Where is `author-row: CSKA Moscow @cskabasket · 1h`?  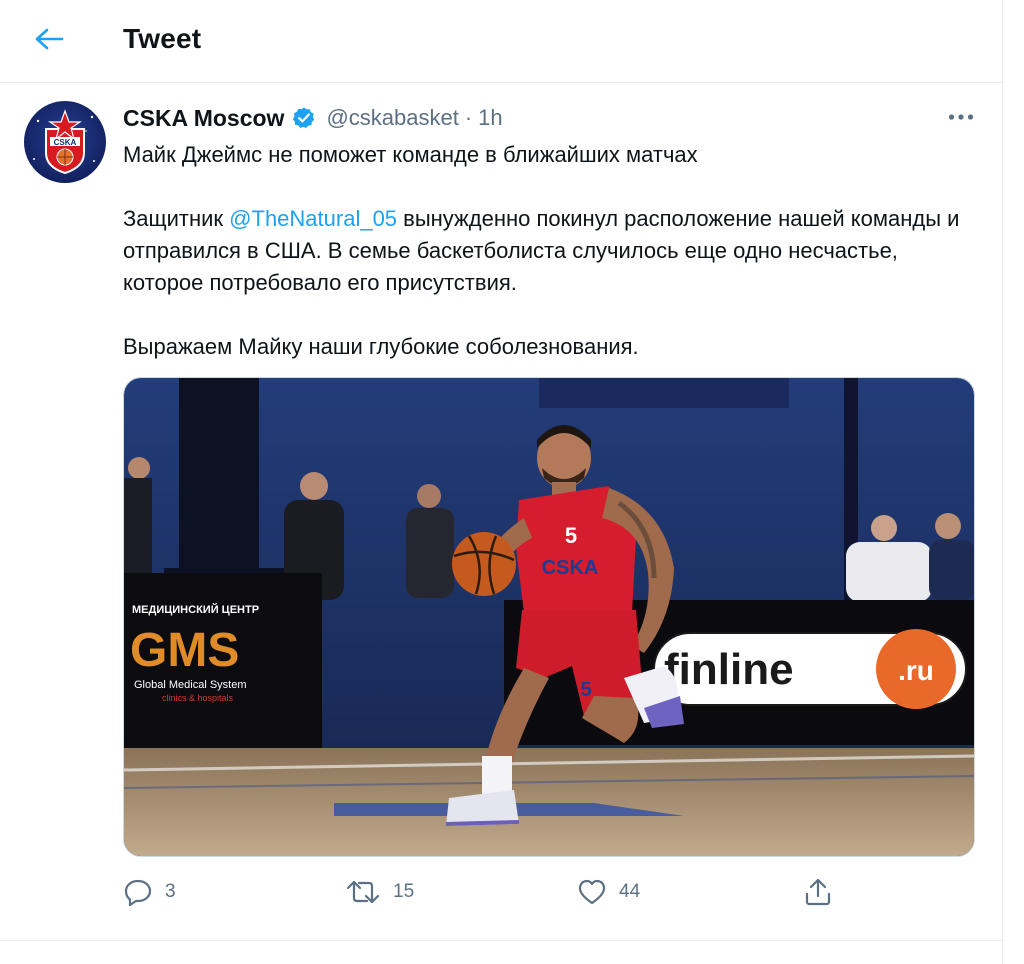 author-row: CSKA Moscow @cskabasket · 1h is located at coordinates (313, 118).